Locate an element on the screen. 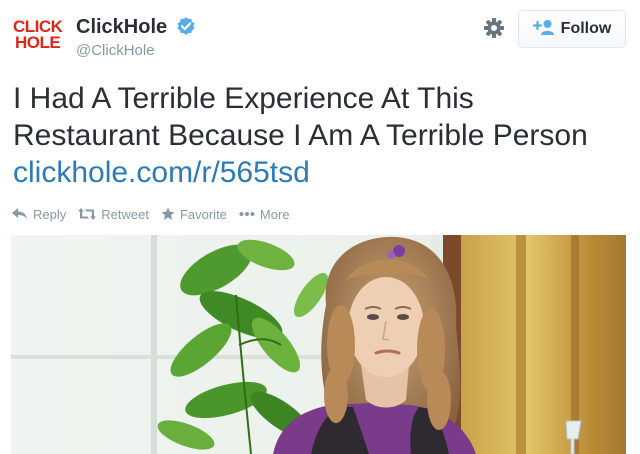 This screenshot has height=454, width=640. author-handle: @ClickHole is located at coordinates (136, 51).